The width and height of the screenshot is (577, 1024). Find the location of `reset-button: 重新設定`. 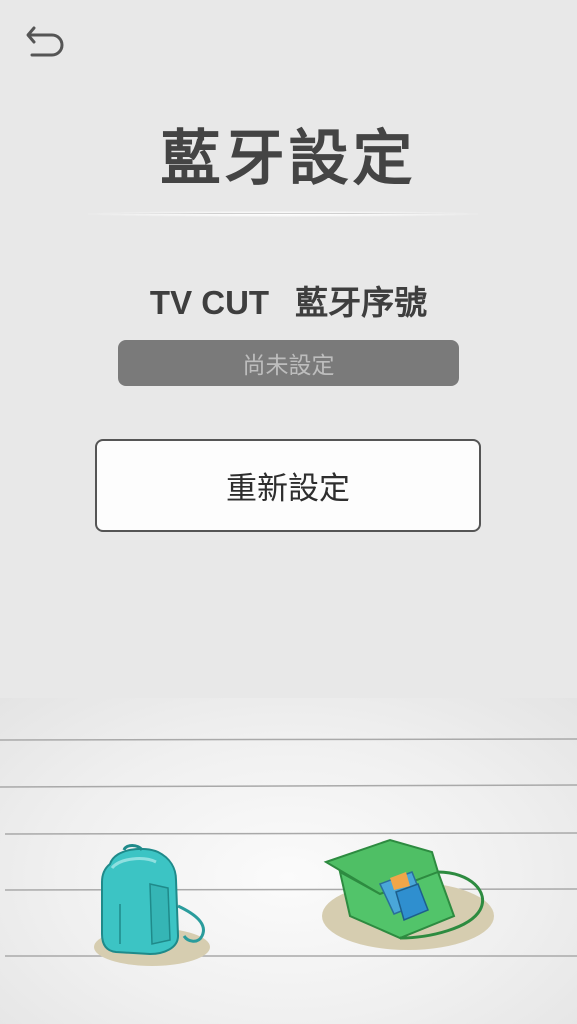

reset-button: 重新設定 is located at coordinates (288, 485).